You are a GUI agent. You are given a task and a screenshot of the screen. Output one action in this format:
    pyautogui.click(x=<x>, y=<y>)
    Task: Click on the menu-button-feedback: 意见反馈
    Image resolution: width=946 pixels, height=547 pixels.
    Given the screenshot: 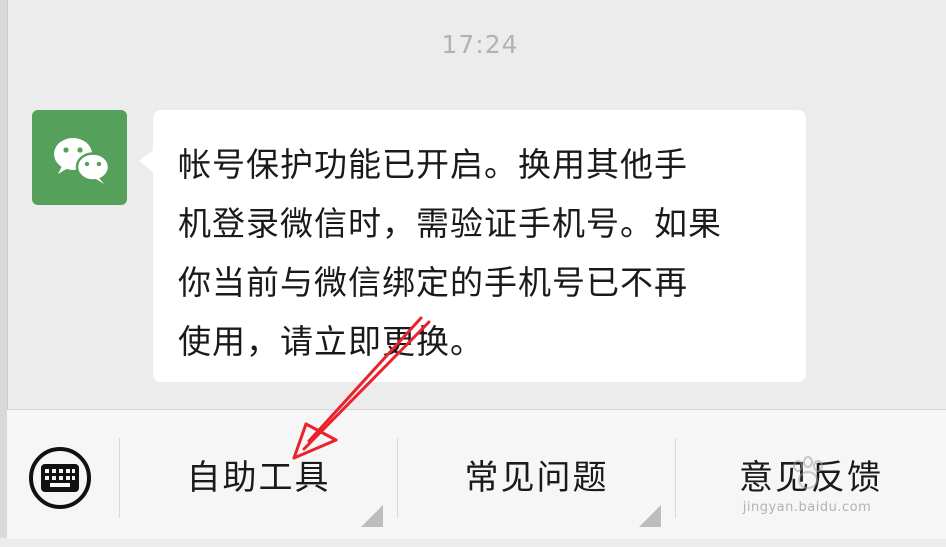 What is the action you would take?
    pyautogui.click(x=811, y=474)
    